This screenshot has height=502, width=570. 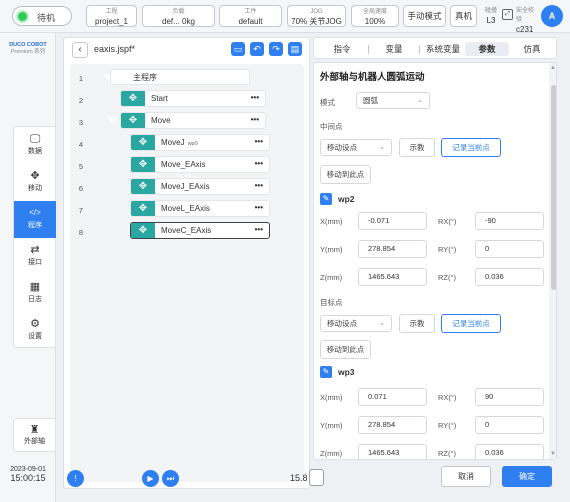 What do you see at coordinates (257, 49) in the screenshot?
I see `undo-icon: ↶` at bounding box center [257, 49].